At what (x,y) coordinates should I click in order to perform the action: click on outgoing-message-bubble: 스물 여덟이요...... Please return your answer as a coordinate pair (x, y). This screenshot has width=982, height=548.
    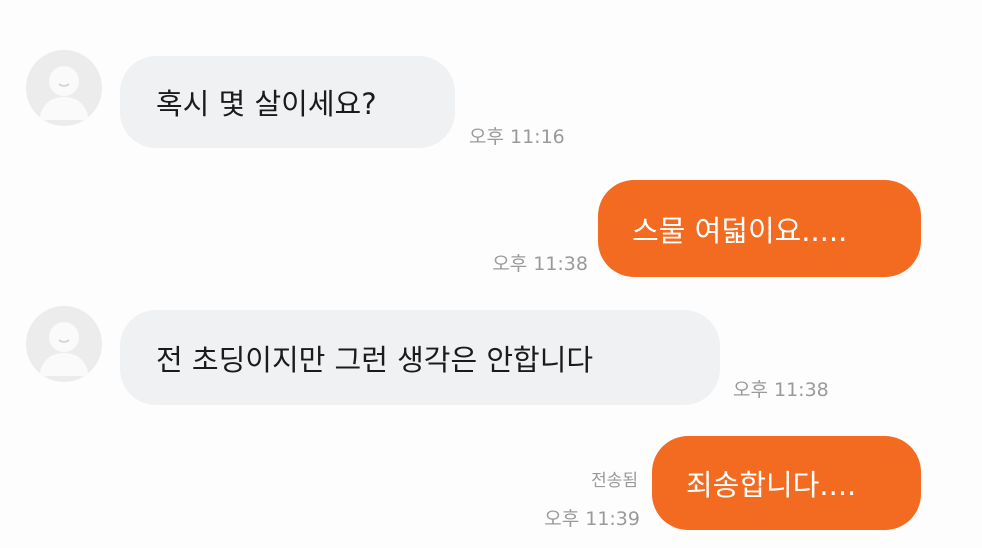
    Looking at the image, I should click on (759, 228).